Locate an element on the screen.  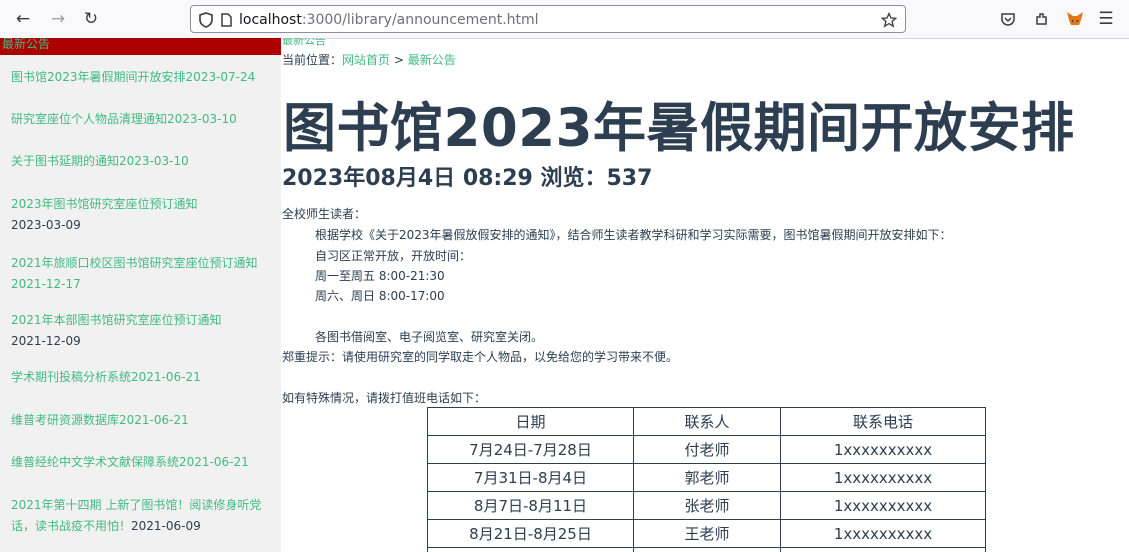
crumb-top-link: 最新公告 is located at coordinates (304, 43).